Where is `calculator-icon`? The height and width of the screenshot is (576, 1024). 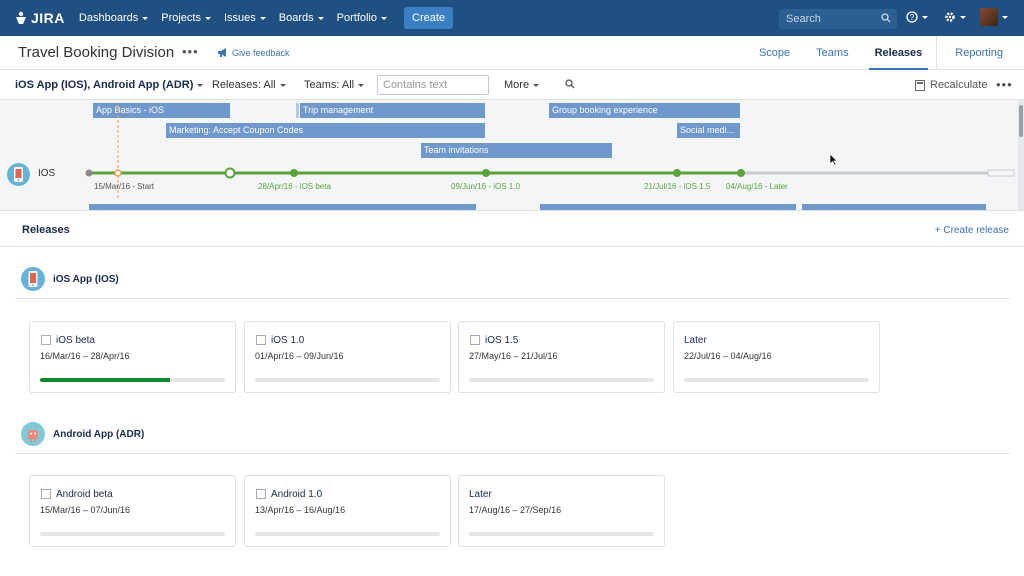
calculator-icon is located at coordinates (920, 85).